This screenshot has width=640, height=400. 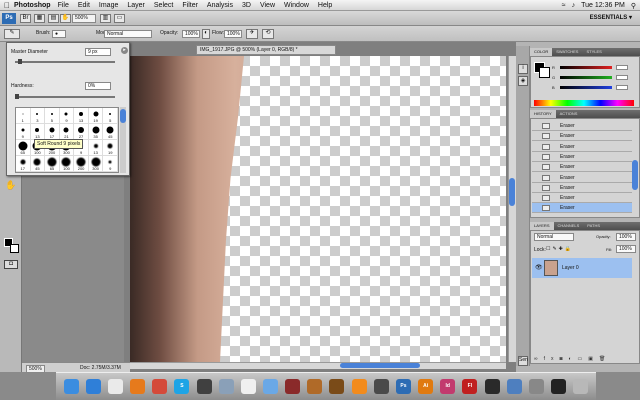 What do you see at coordinates (622, 67) in the screenshot?
I see `red-value` at bounding box center [622, 67].